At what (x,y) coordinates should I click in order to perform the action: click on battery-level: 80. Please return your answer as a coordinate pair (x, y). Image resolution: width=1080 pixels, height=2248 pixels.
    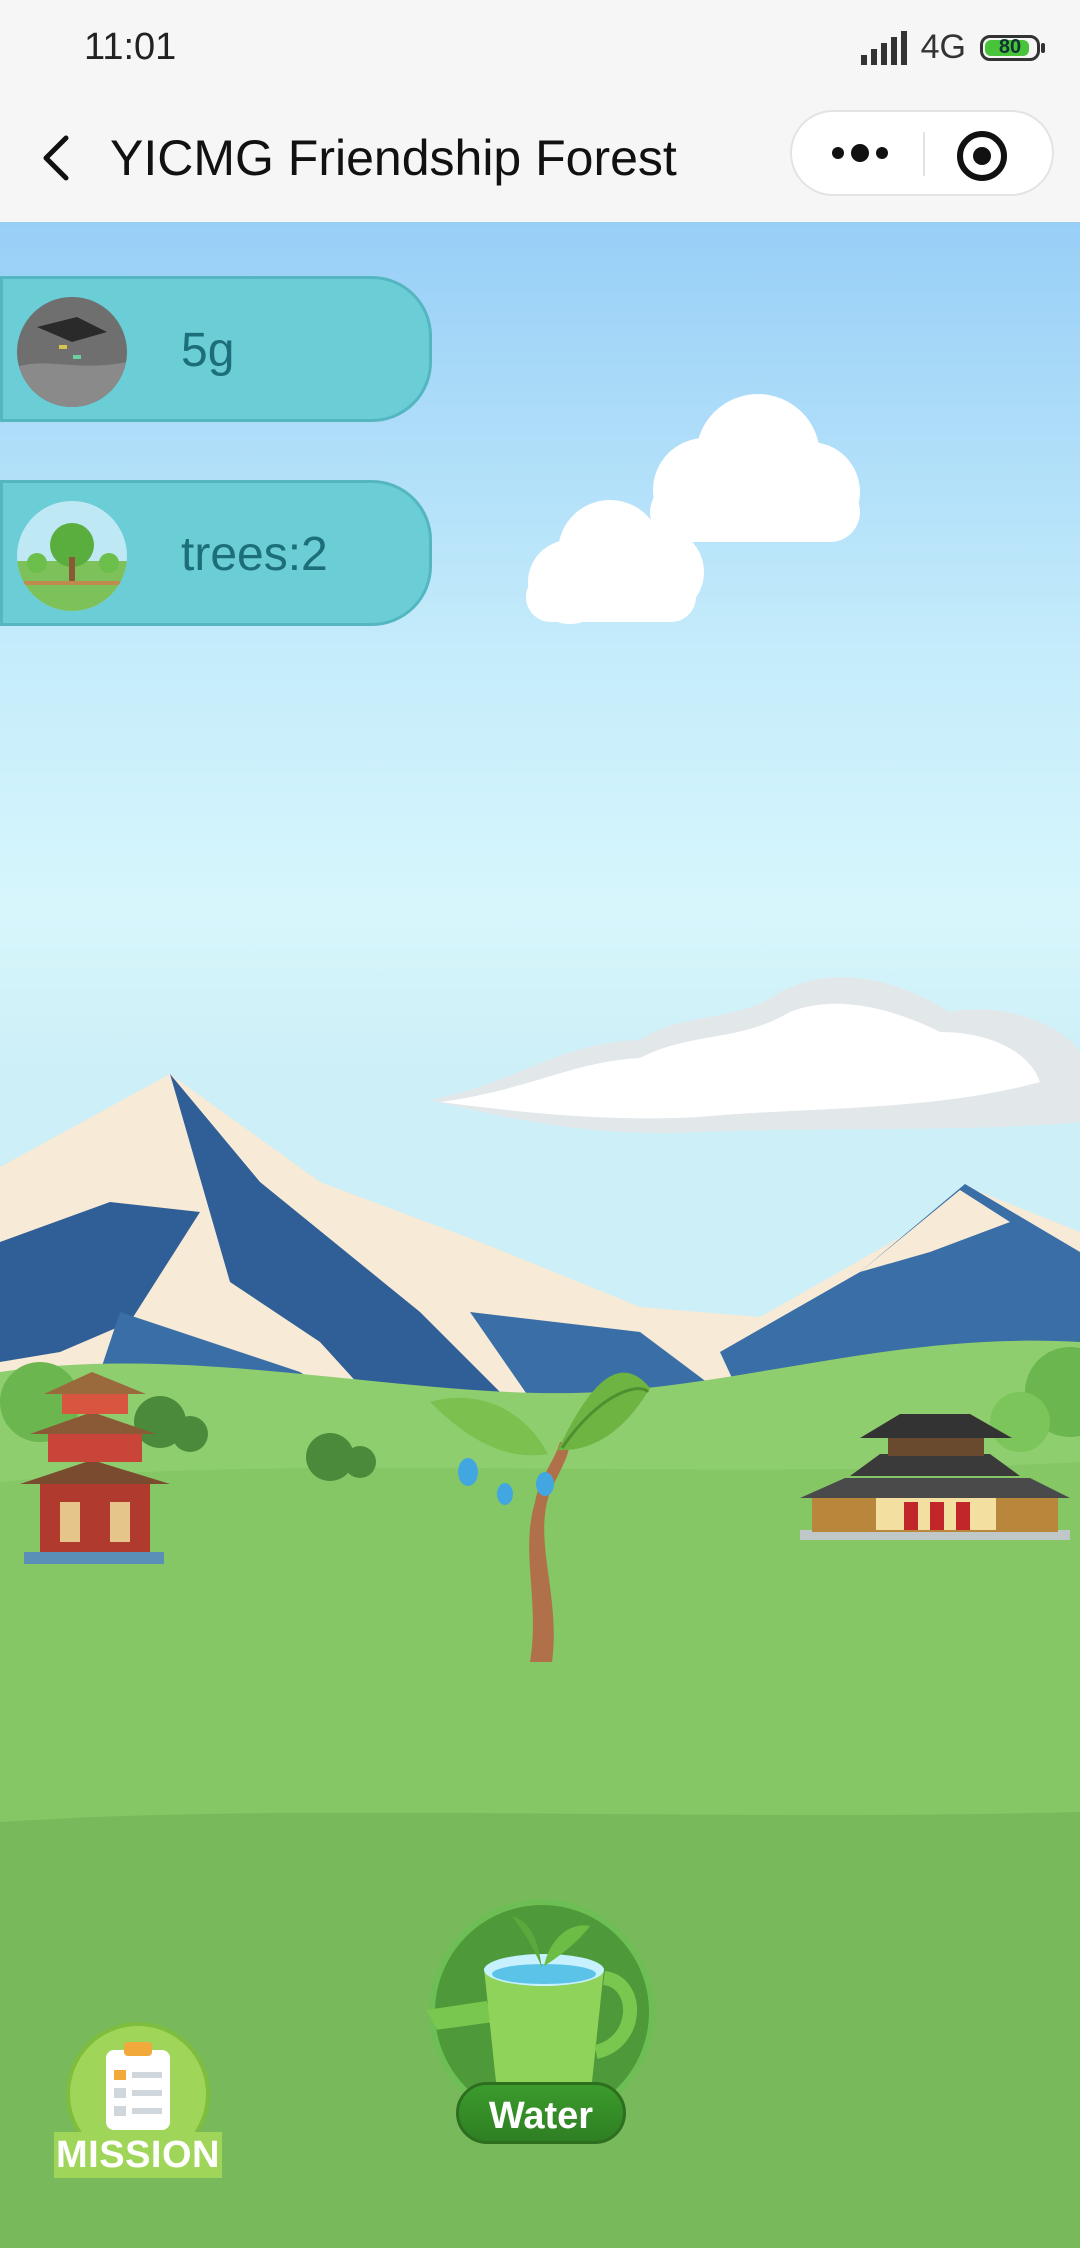
    Looking at the image, I should click on (1010, 47).